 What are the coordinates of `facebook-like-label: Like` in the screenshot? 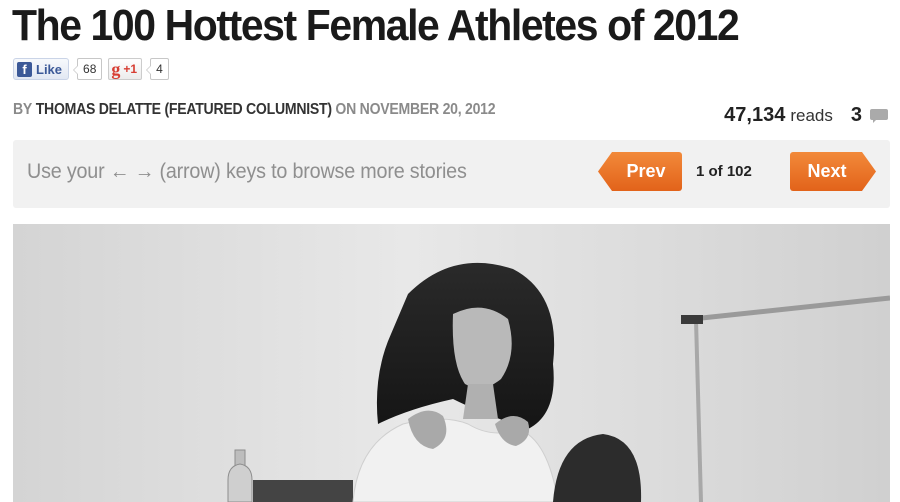 It's located at (49, 69).